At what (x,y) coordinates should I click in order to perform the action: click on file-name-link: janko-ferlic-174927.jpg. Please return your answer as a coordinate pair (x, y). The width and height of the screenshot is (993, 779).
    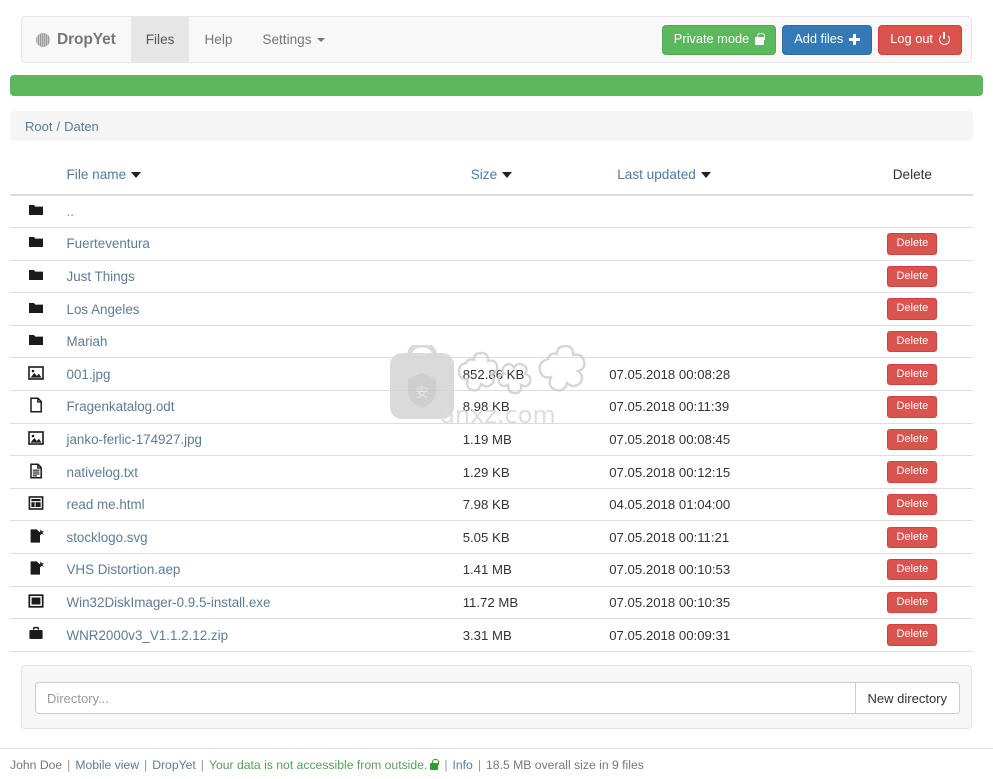
    Looking at the image, I should click on (134, 439).